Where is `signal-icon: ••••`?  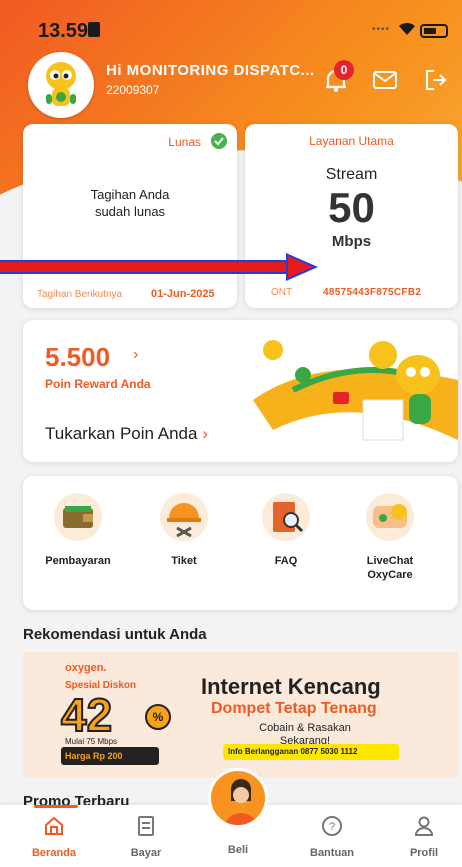 signal-icon: •••• is located at coordinates (381, 29).